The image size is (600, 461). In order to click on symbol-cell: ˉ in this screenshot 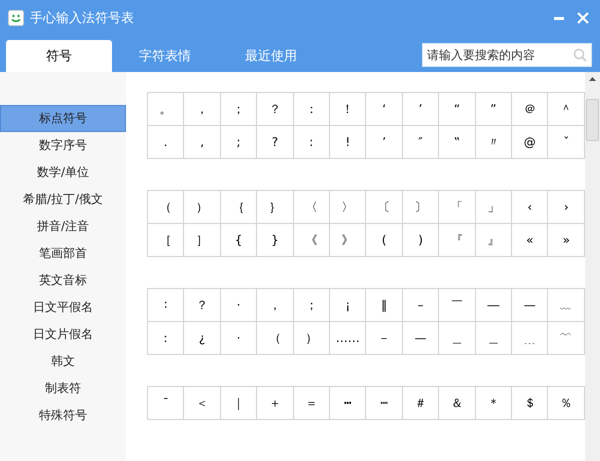, I will do `click(166, 403)`.